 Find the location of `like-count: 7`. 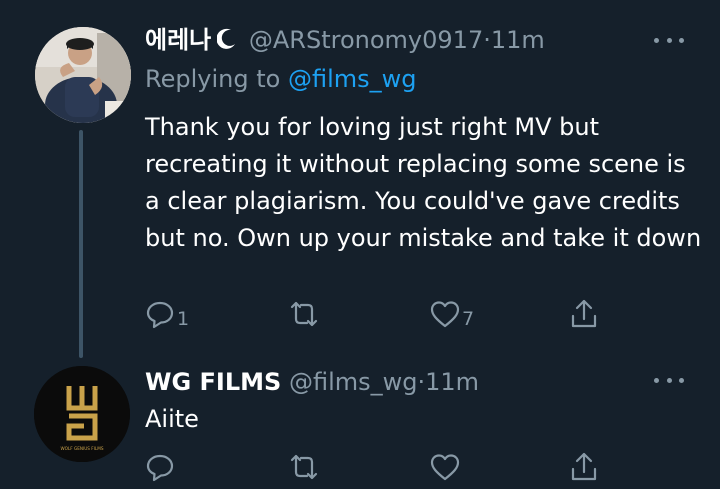

like-count: 7 is located at coordinates (468, 319).